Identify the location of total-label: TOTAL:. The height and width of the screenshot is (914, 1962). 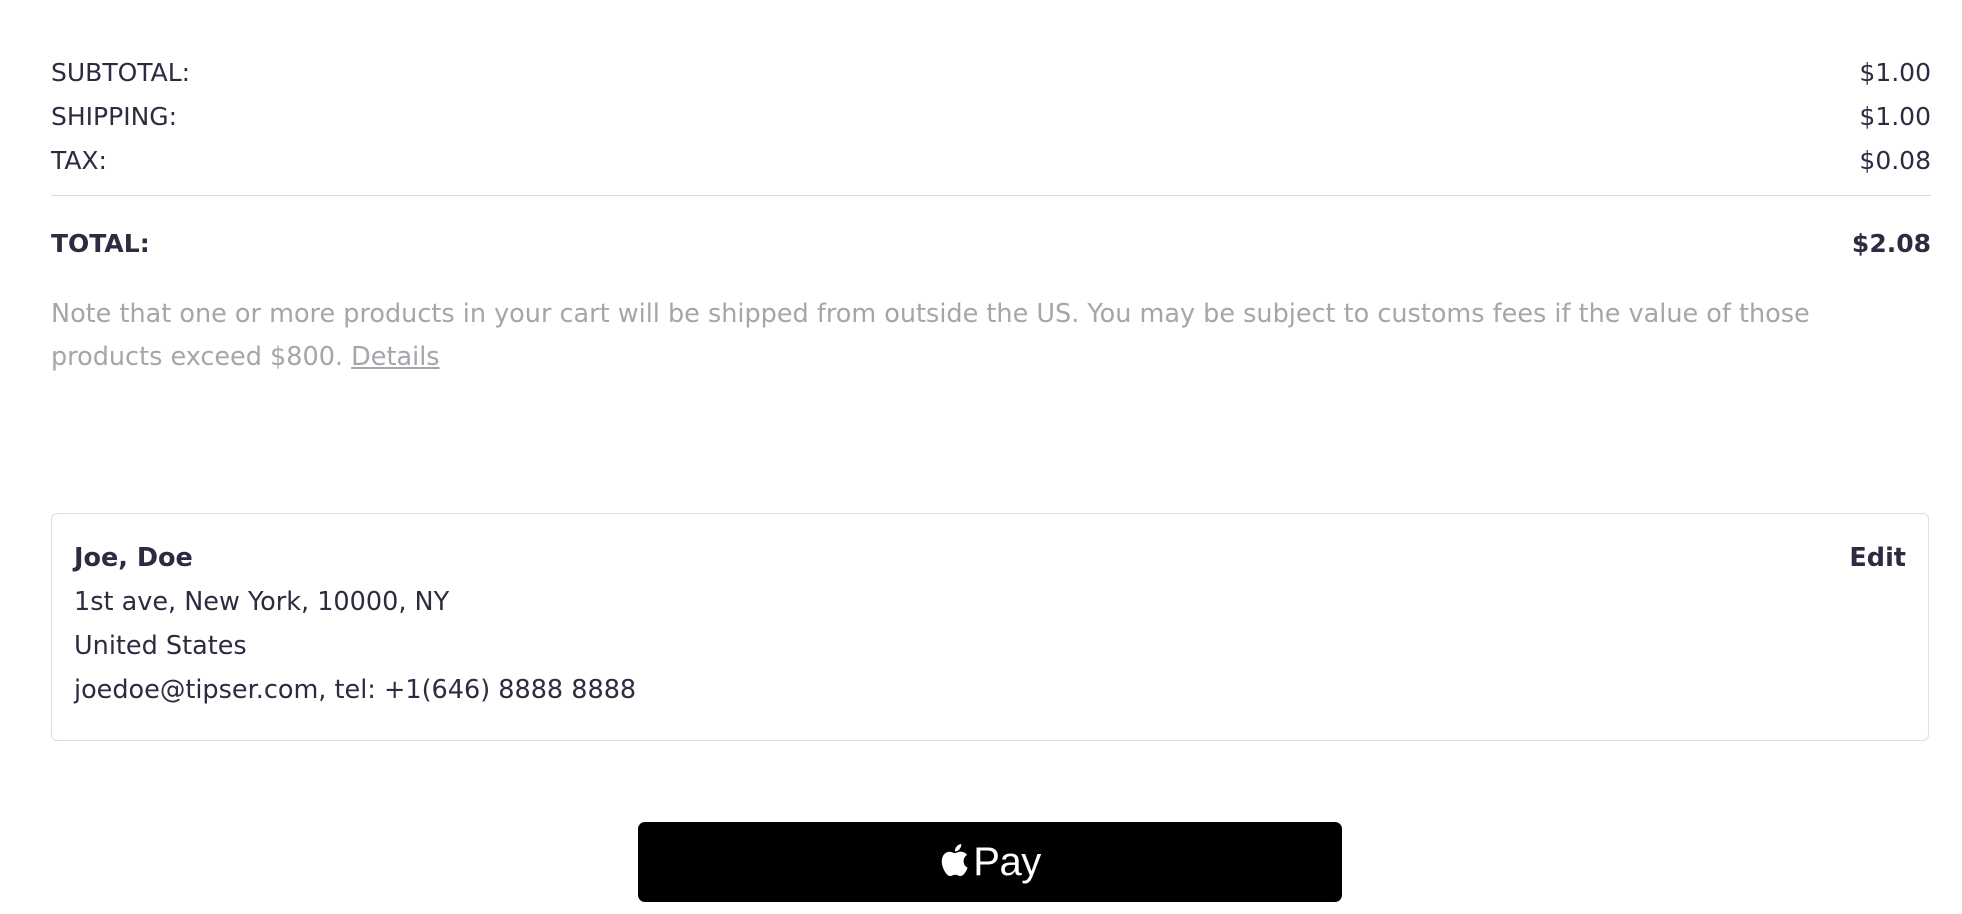
(100, 243).